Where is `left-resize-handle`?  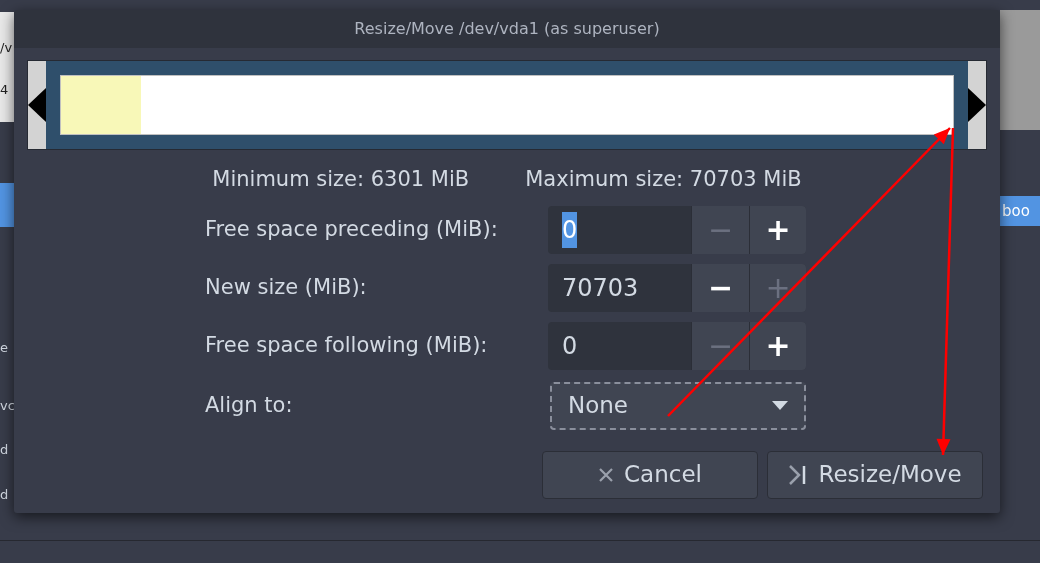 left-resize-handle is located at coordinates (37, 105).